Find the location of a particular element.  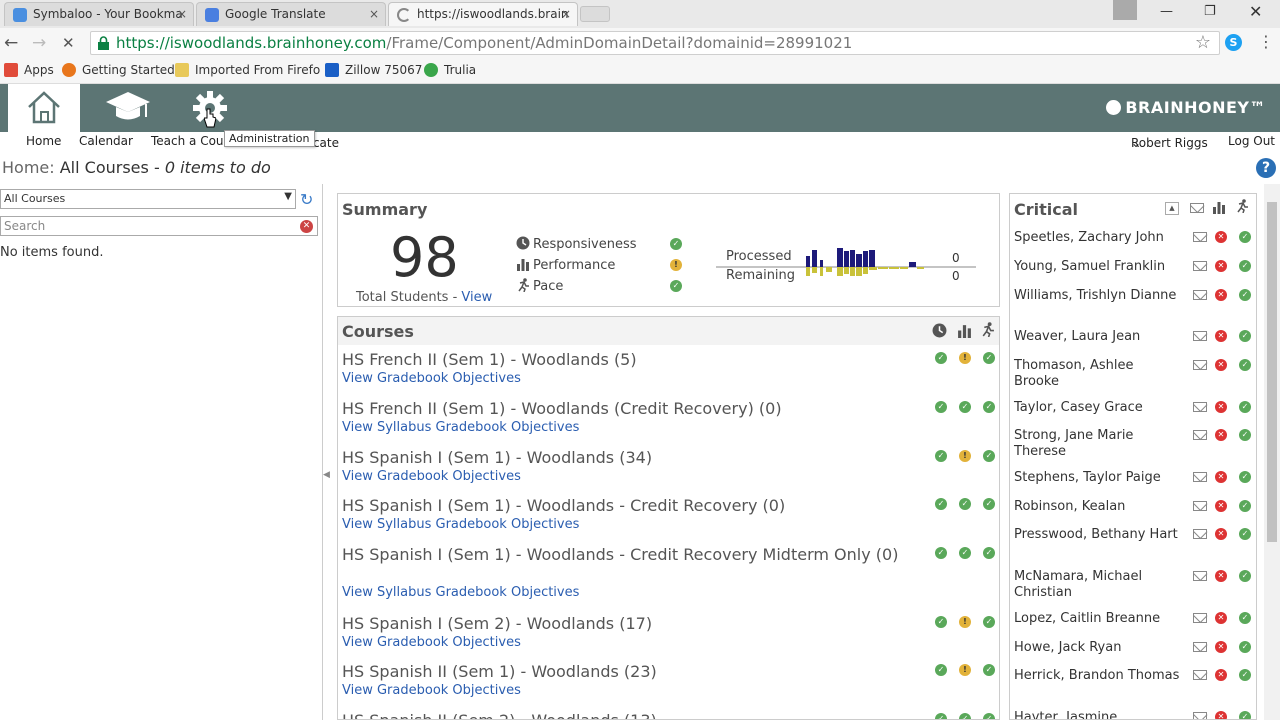

student-name: Herrick, Brandon Thomas is located at coordinates (1098, 676).